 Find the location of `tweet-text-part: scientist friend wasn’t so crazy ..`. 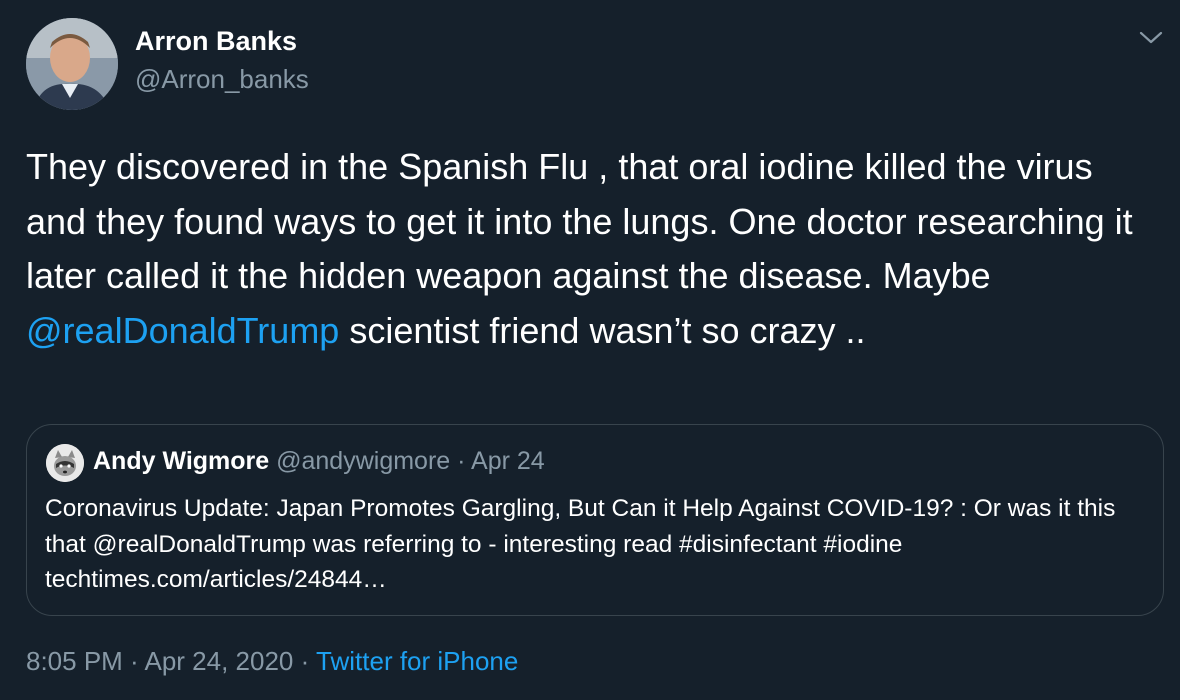

tweet-text-part: scientist friend wasn’t so crazy .. is located at coordinates (602, 330).